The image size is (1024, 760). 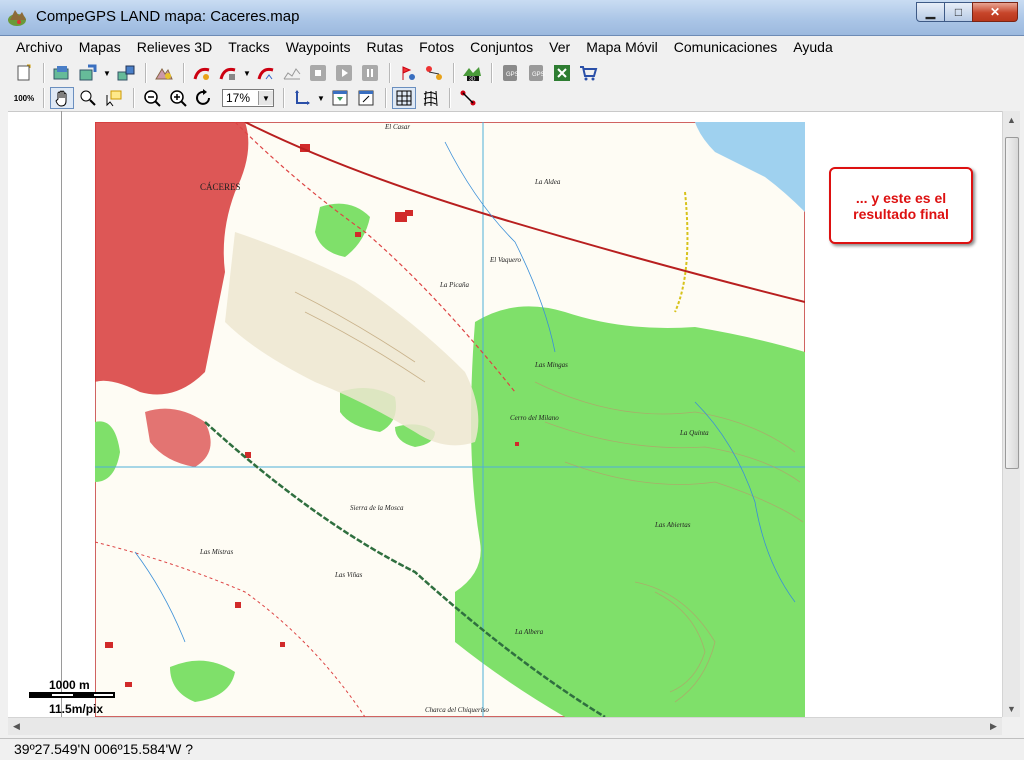 I want to click on scale-distance: 1000 m, so click(x=69, y=685).